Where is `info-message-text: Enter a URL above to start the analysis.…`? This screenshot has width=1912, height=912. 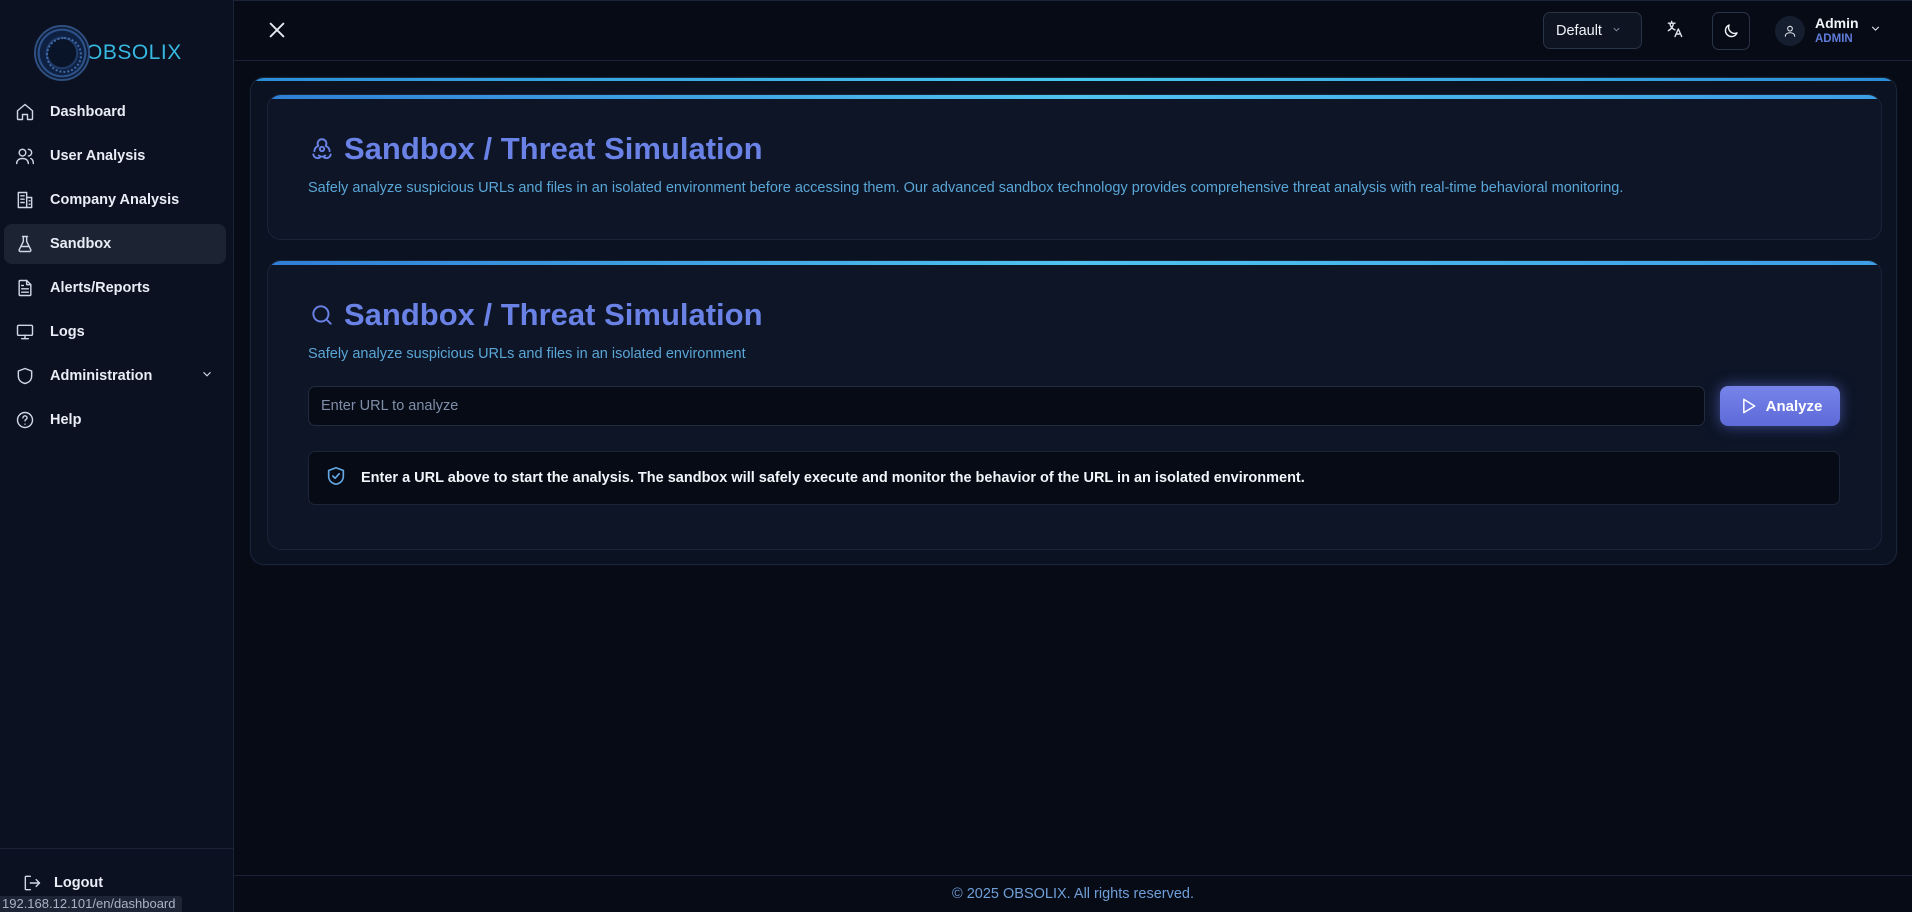
info-message-text: Enter a URL above to start the analysis.… is located at coordinates (833, 478).